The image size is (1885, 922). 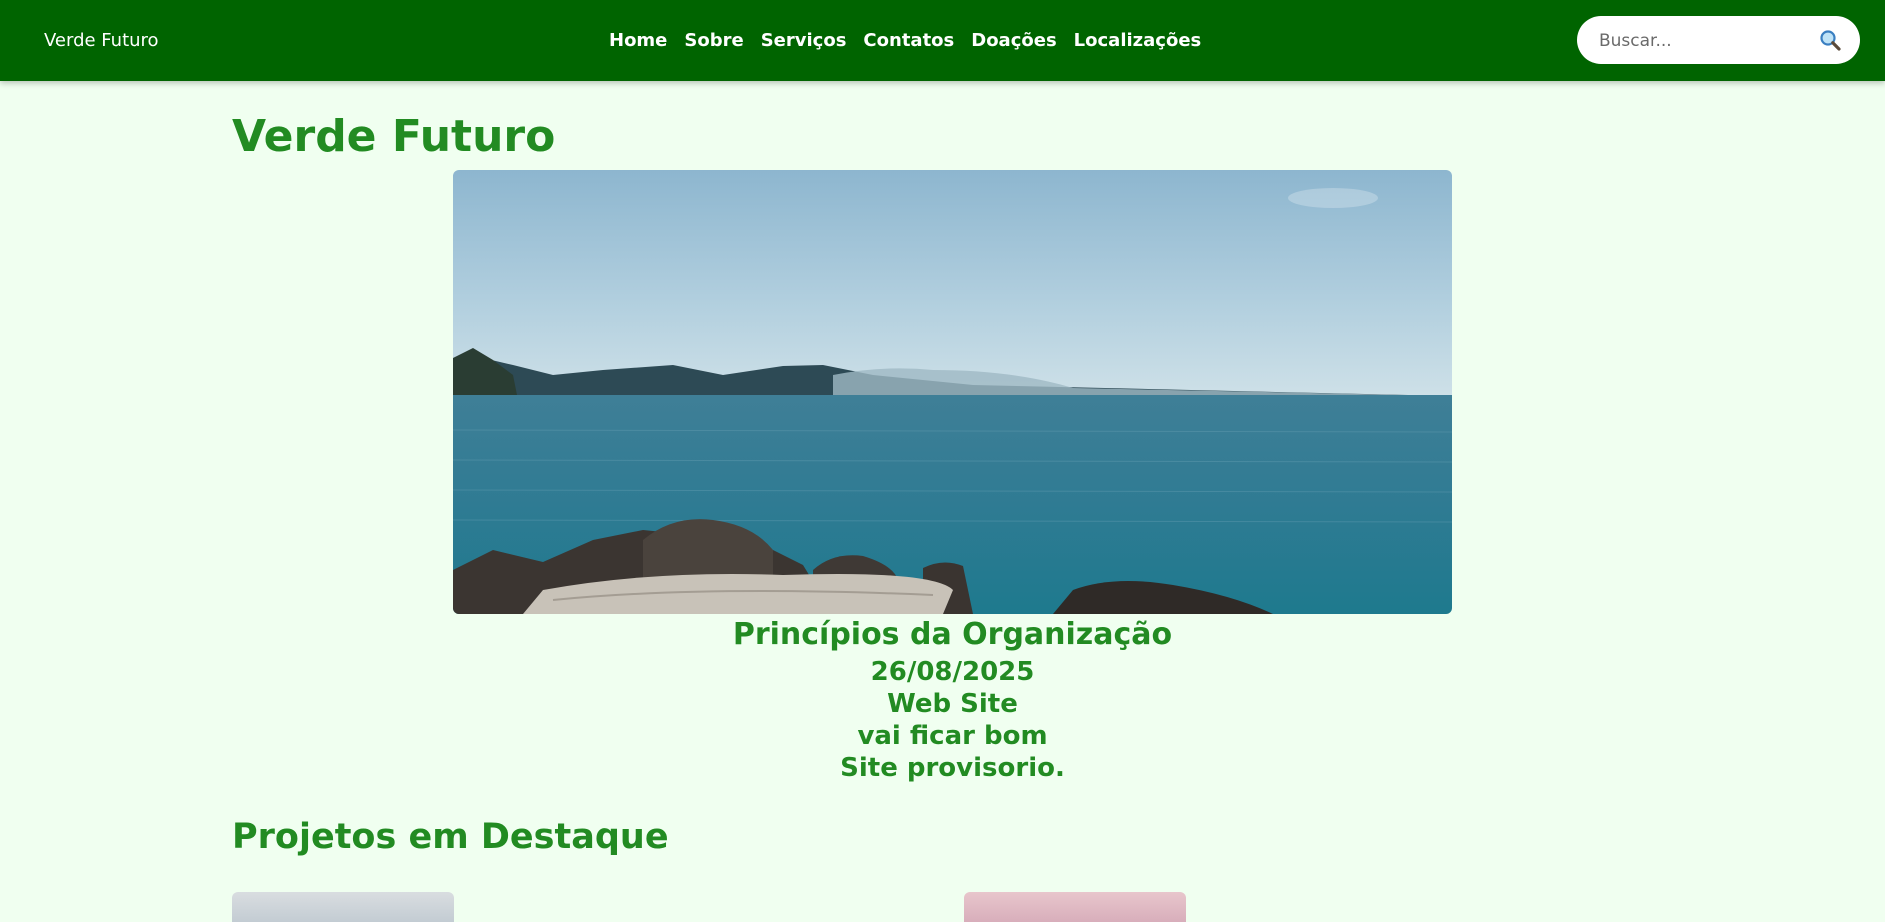 I want to click on search-input, so click(x=1704, y=41).